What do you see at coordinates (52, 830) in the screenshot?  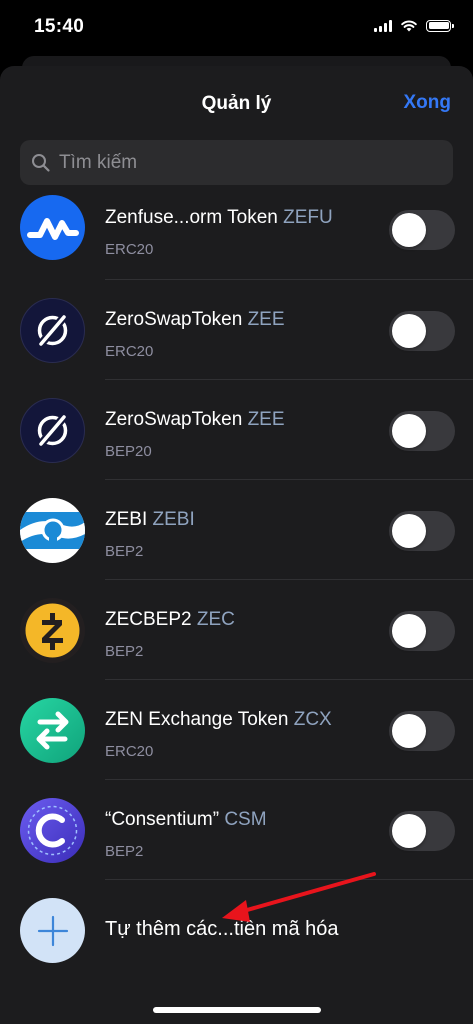 I see `consentium-logo-icon` at bounding box center [52, 830].